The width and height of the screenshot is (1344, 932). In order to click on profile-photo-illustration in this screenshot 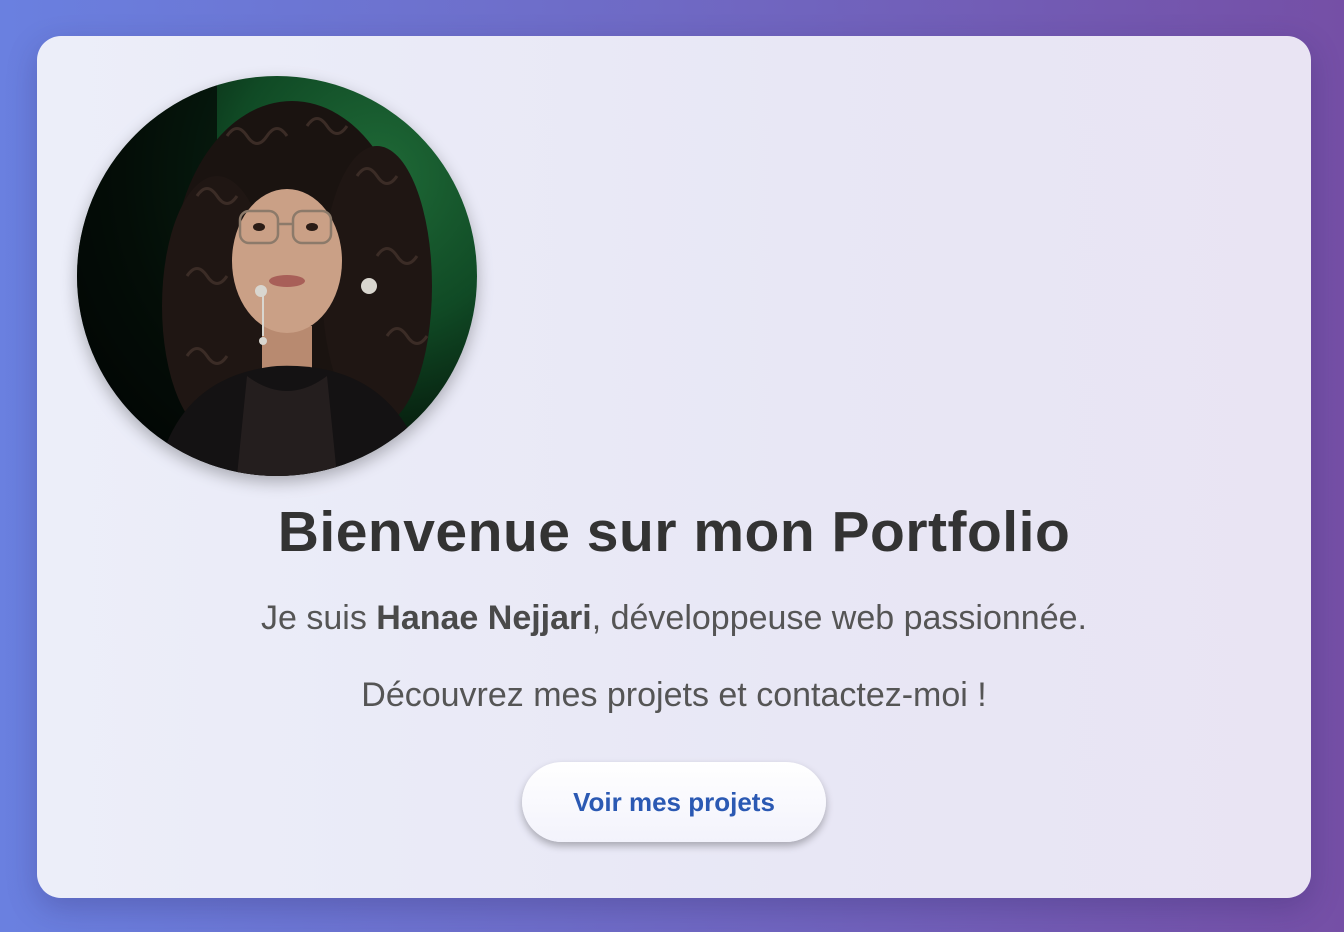, I will do `click(254, 276)`.